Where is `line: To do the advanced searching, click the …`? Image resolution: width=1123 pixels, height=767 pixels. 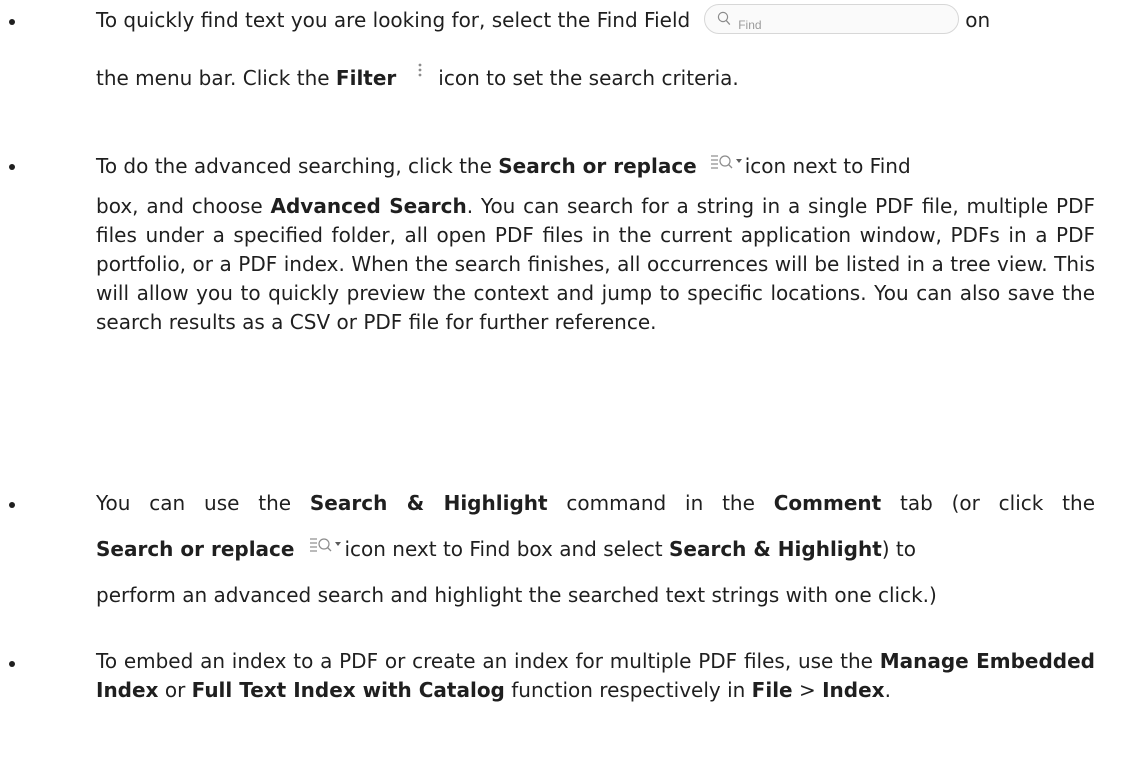 line: To do the advanced searching, click the … is located at coordinates (595, 164).